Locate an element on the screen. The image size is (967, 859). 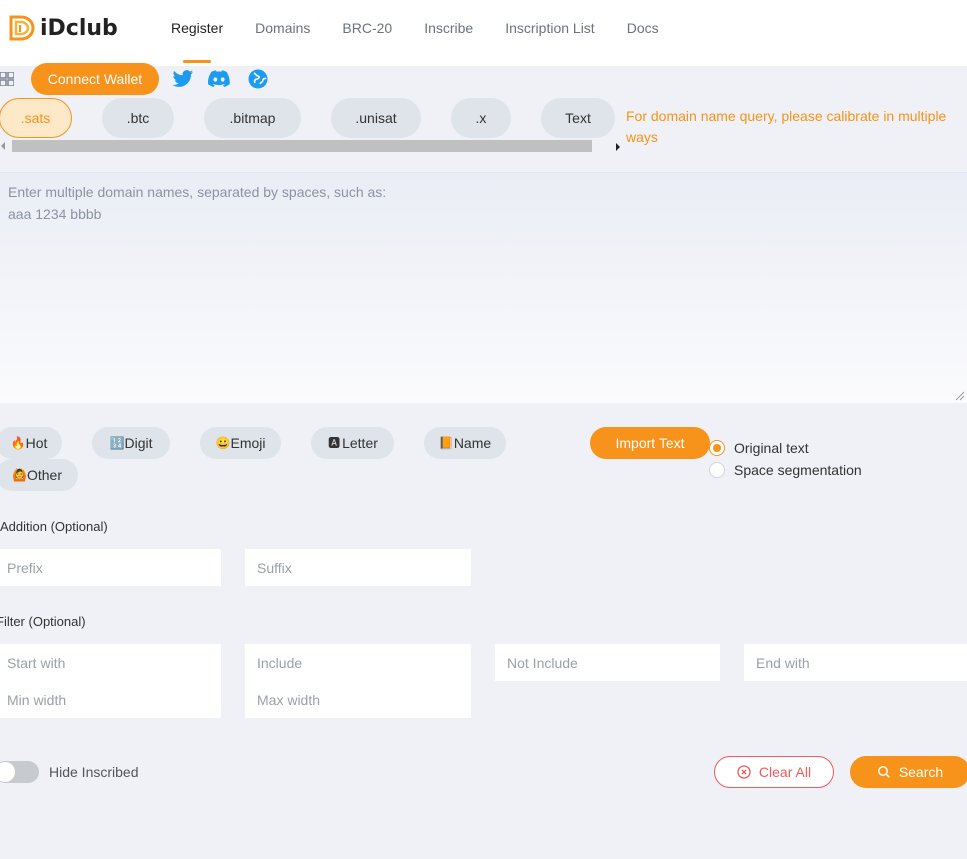
tab-x: .x is located at coordinates (481, 118).